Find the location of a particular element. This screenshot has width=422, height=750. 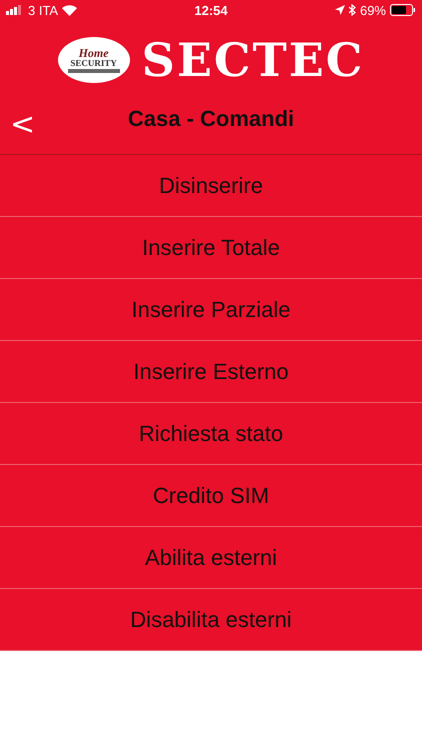

clock-text: 12:54 is located at coordinates (211, 10).